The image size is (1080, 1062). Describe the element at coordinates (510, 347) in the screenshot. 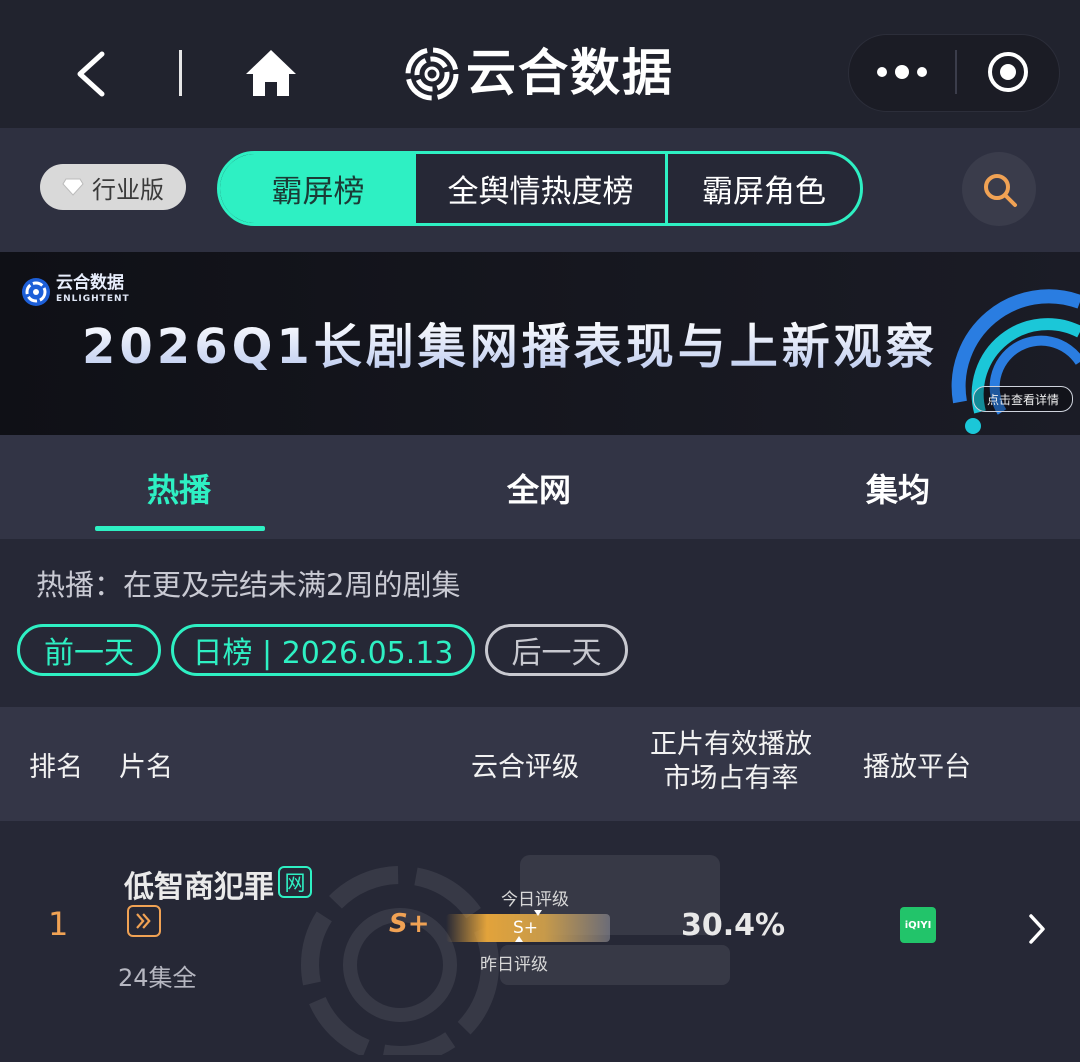

I see `banner-title: 2026Q1长剧集网播表现与上新观察` at that location.